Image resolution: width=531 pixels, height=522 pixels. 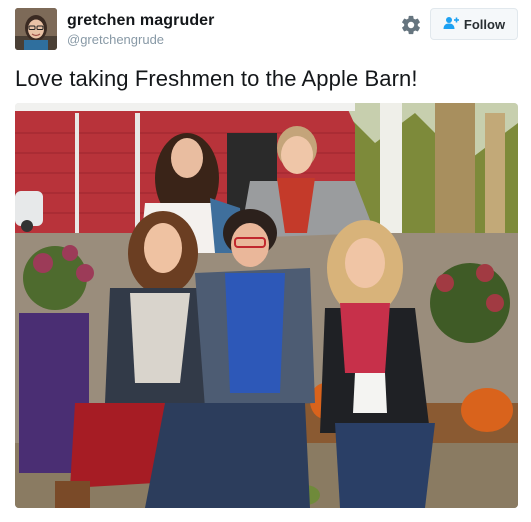 I want to click on gear-icon, so click(x=411, y=25).